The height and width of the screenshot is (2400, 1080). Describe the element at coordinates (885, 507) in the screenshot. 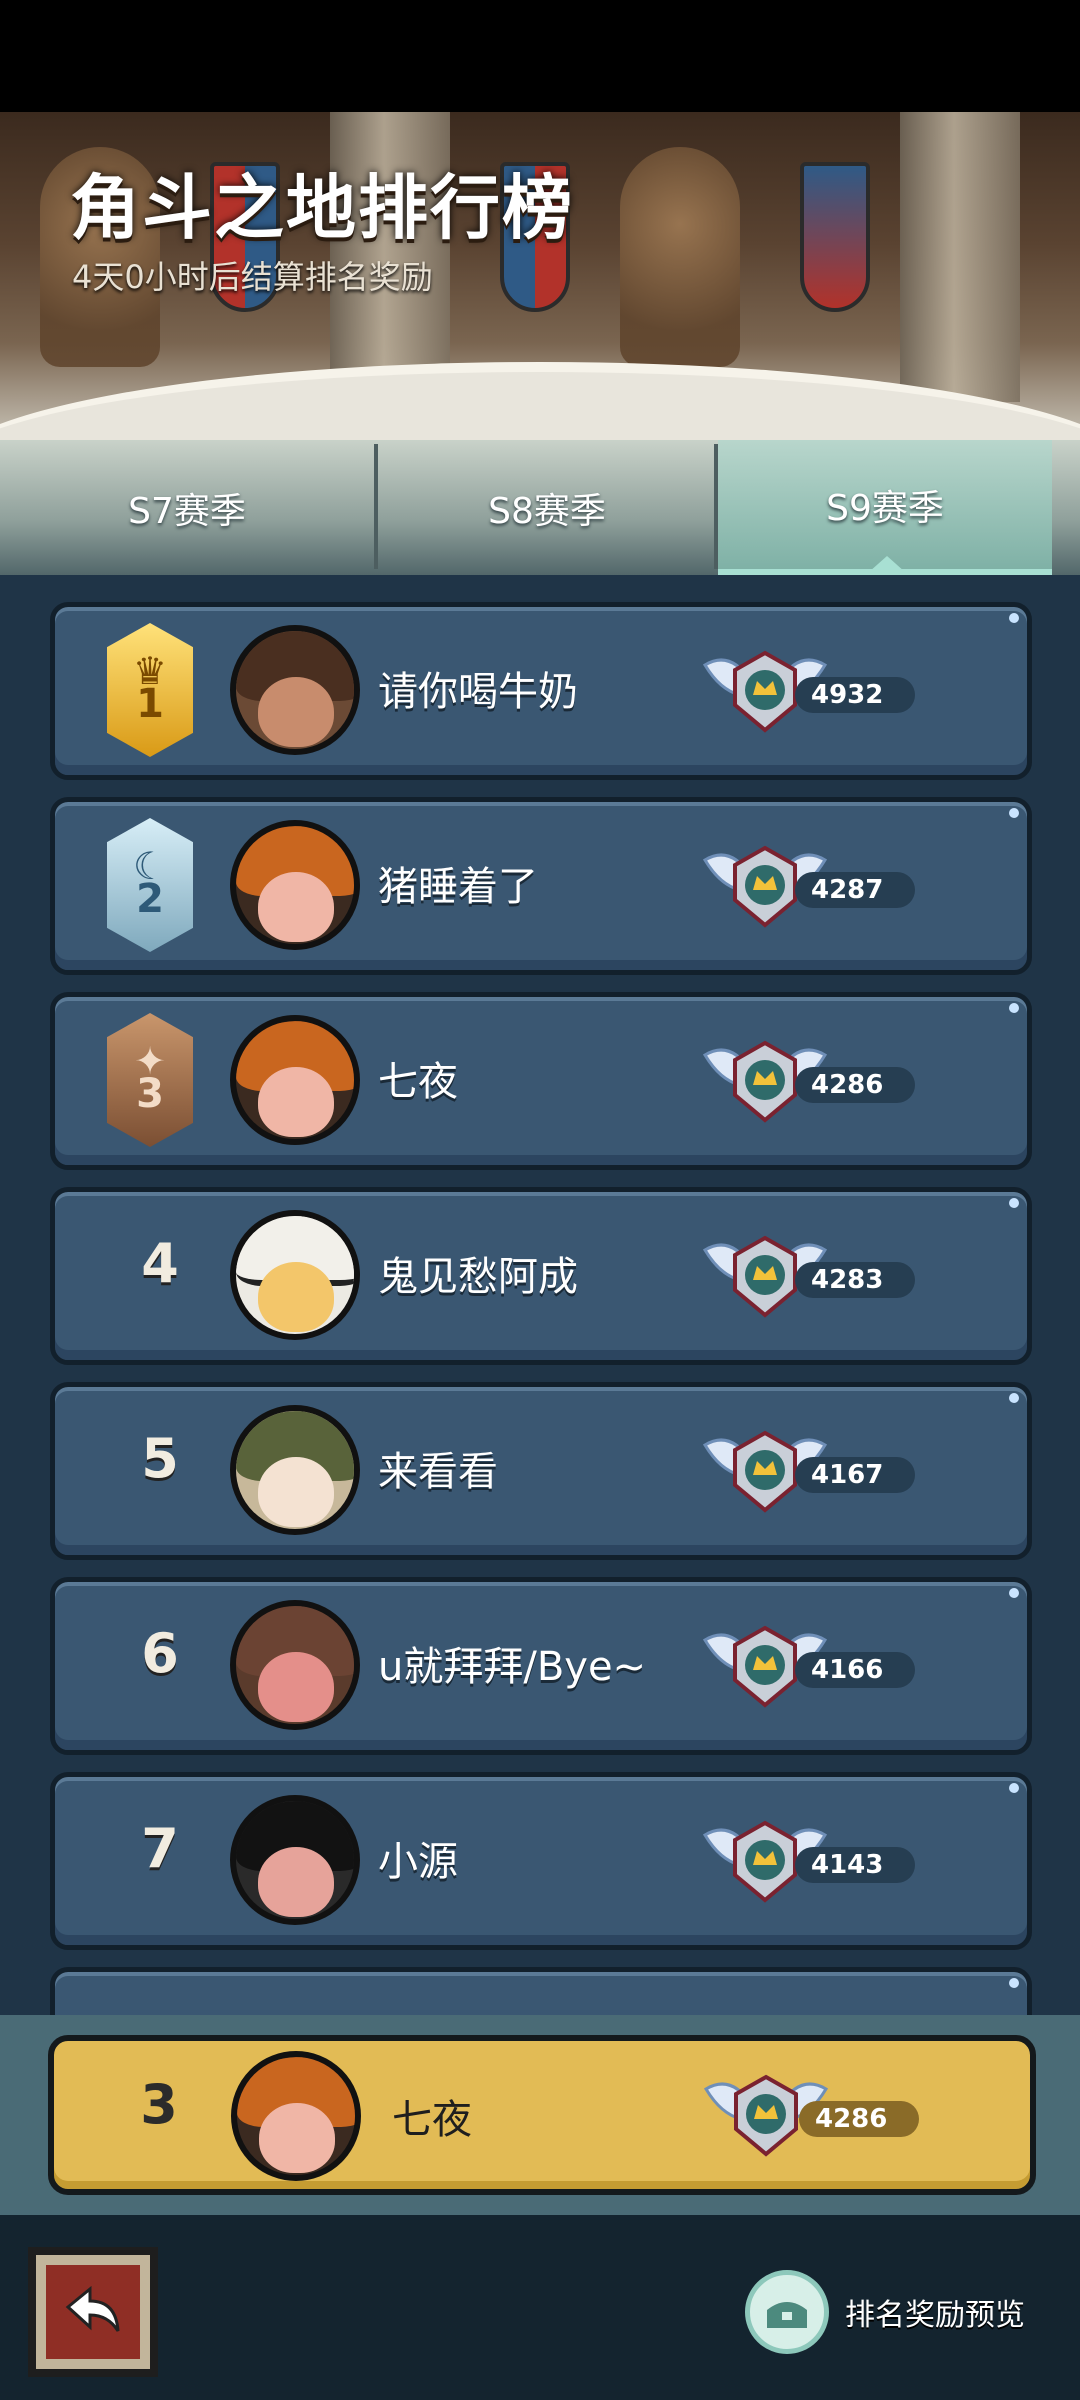

I see `tab-s9: S9赛季` at that location.